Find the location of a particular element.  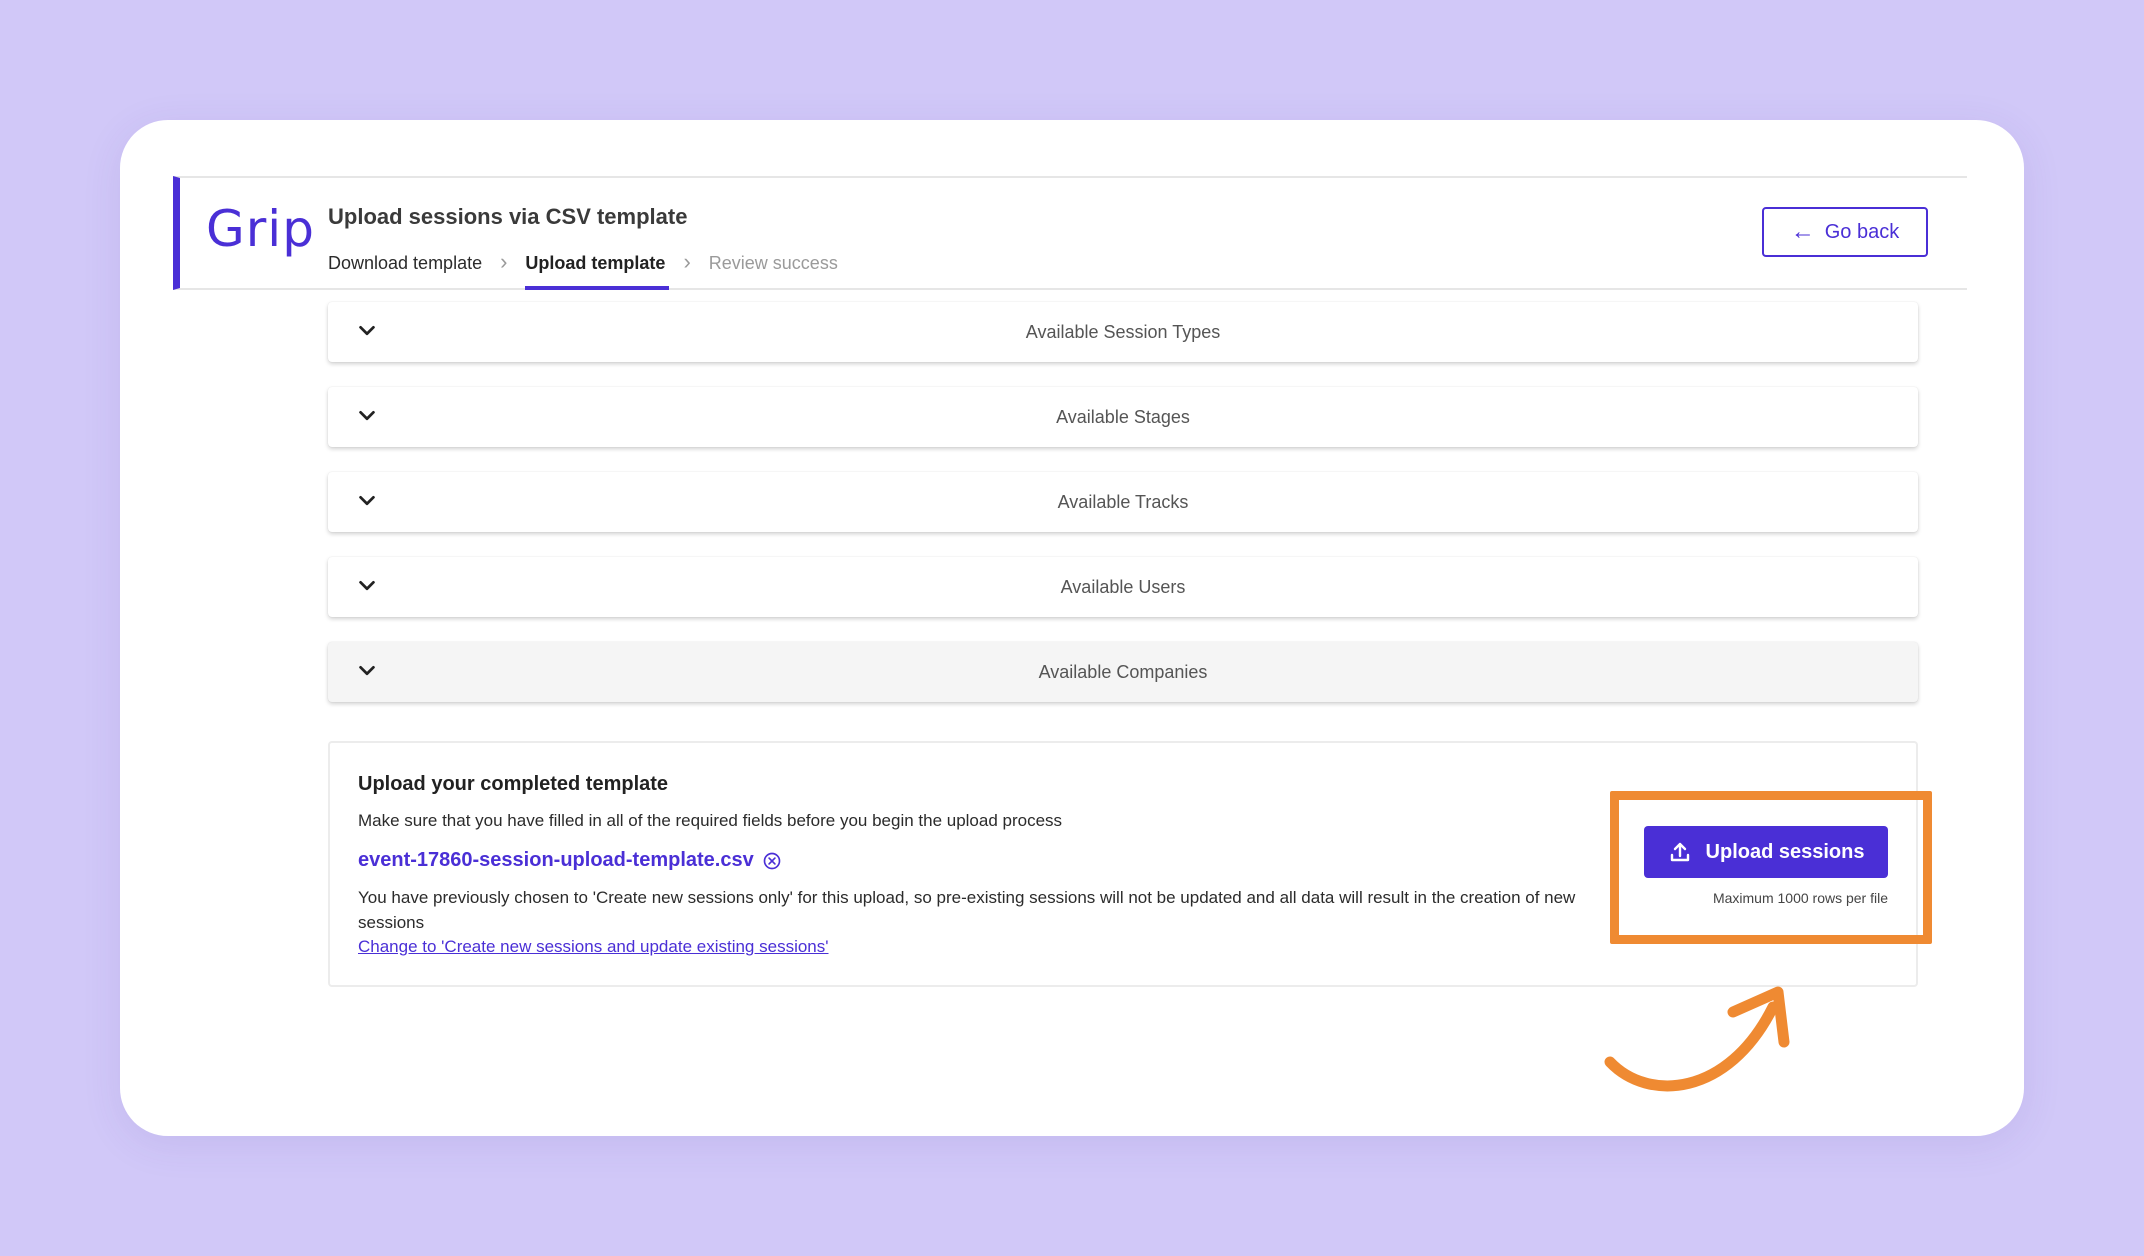

accordion-stages: Available Stages is located at coordinates (1123, 417).